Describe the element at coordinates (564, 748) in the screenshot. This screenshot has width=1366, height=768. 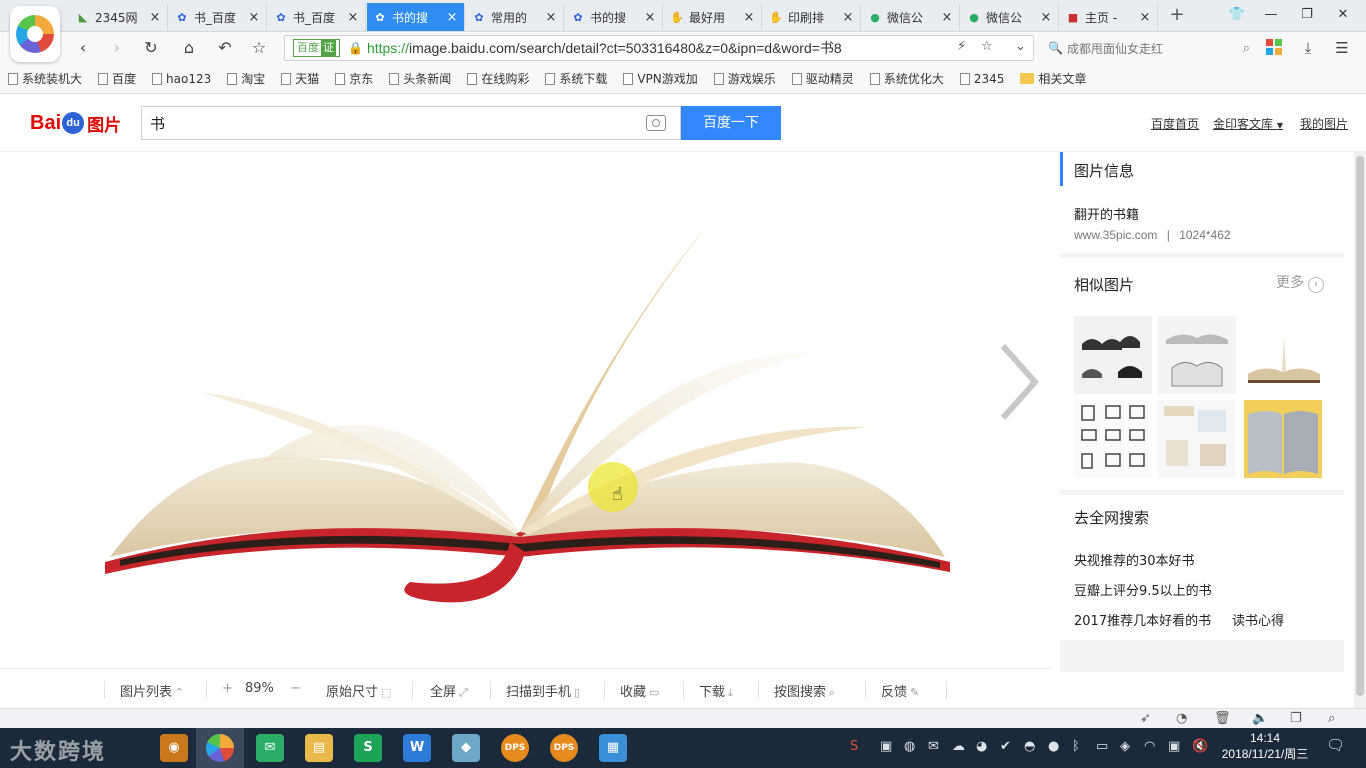
I see `dps-app-icon: DPS` at that location.